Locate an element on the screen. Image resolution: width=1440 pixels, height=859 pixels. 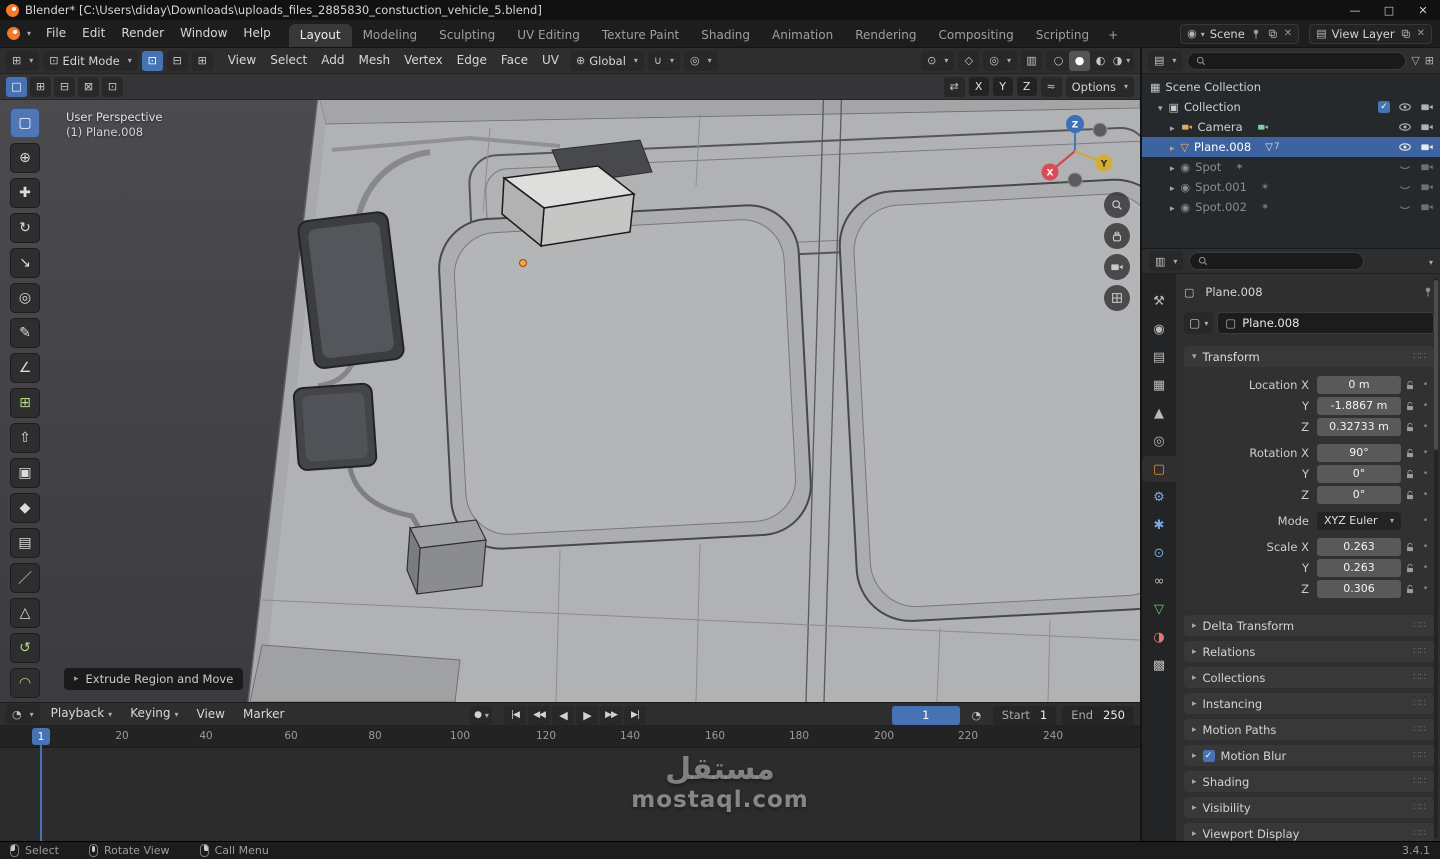
rotation-y-field: 0° is located at coordinates (1359, 473).